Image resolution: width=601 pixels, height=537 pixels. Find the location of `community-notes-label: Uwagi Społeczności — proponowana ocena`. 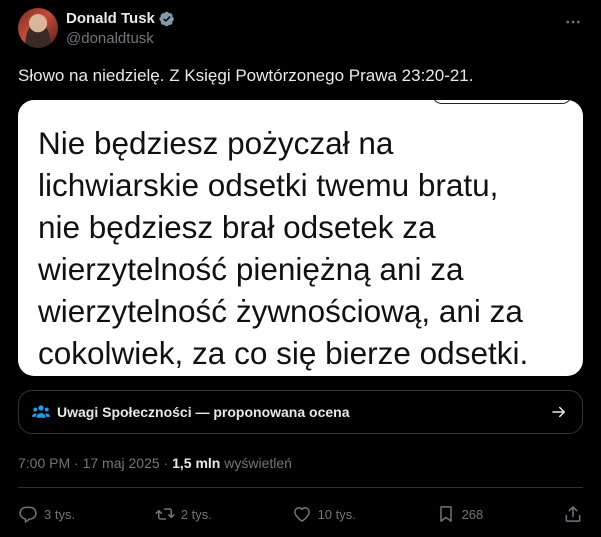

community-notes-label: Uwagi Społeczności — proponowana ocena is located at coordinates (203, 412).